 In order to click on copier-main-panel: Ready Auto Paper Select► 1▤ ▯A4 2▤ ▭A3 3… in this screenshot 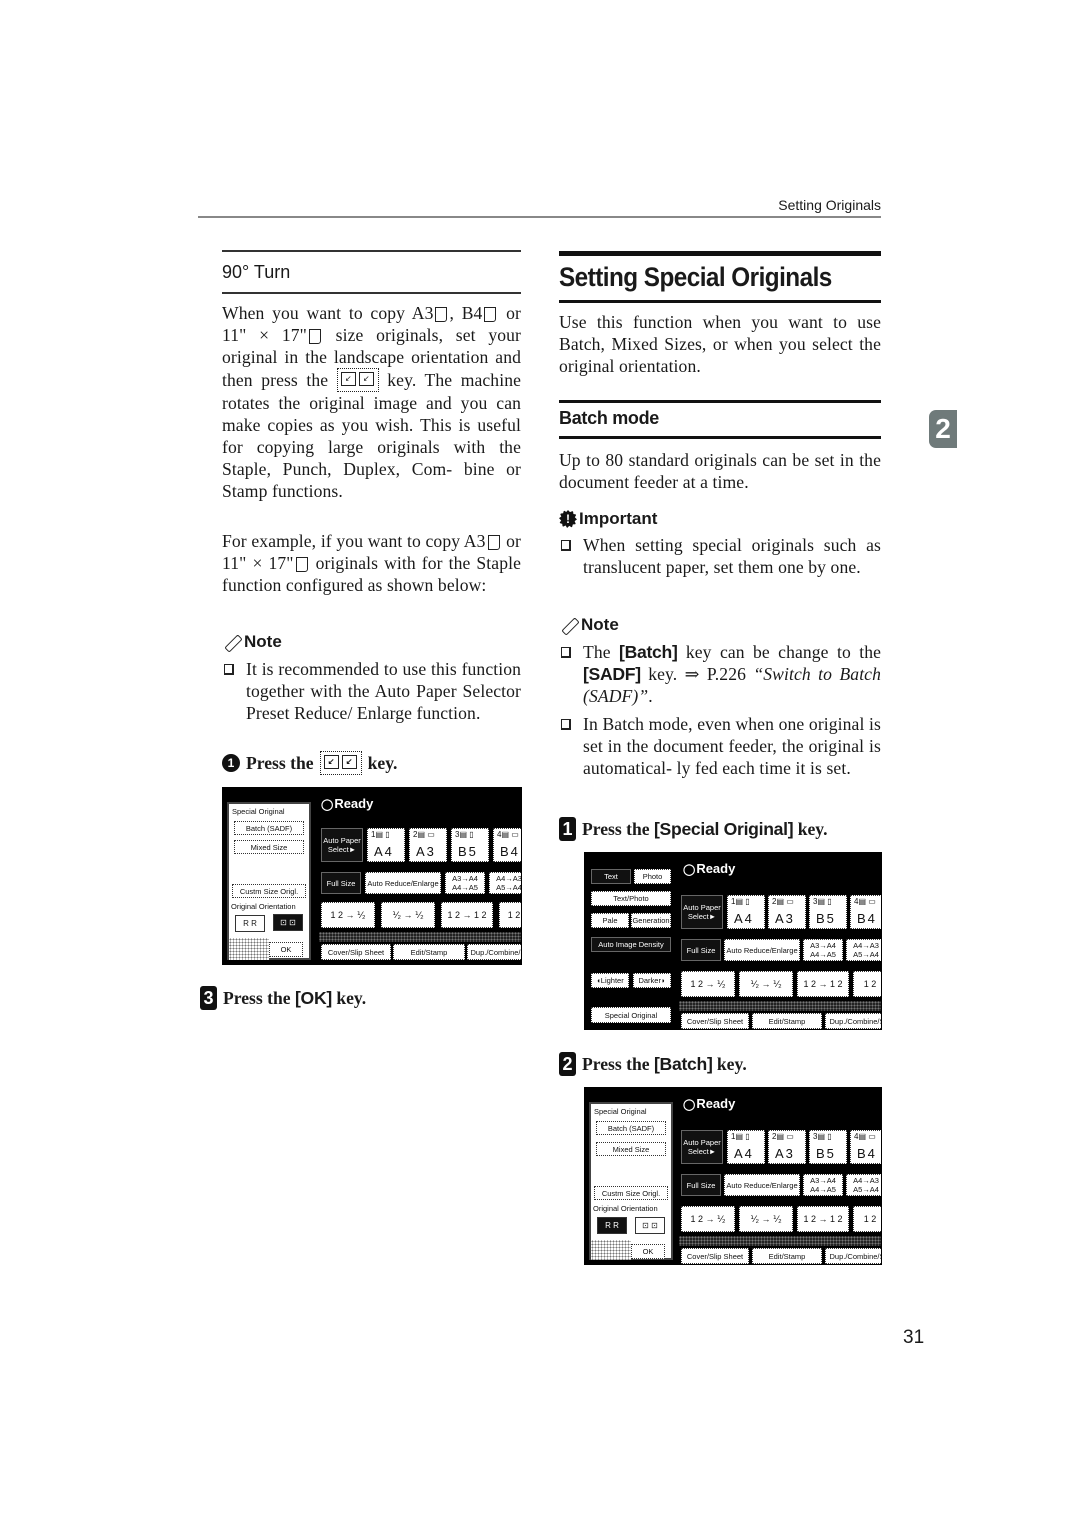, I will do `click(419, 878)`.